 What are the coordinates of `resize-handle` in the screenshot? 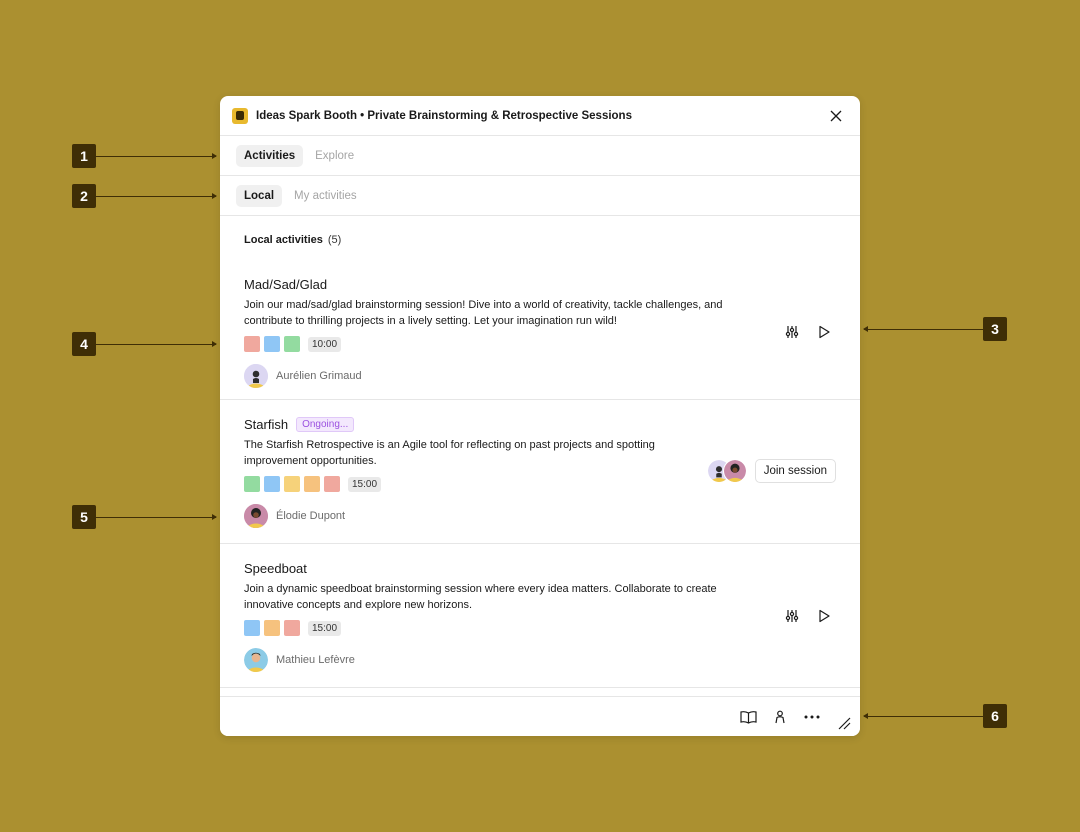 It's located at (844, 723).